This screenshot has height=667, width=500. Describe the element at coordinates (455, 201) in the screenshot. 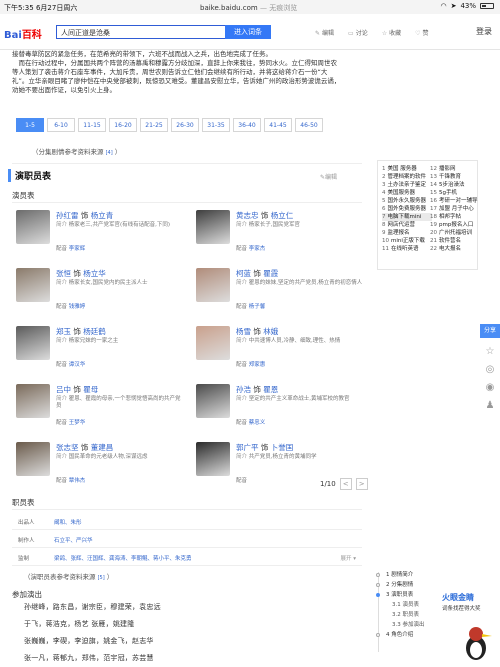

I see `recommend-item: 16 考研一对一辅导` at that location.